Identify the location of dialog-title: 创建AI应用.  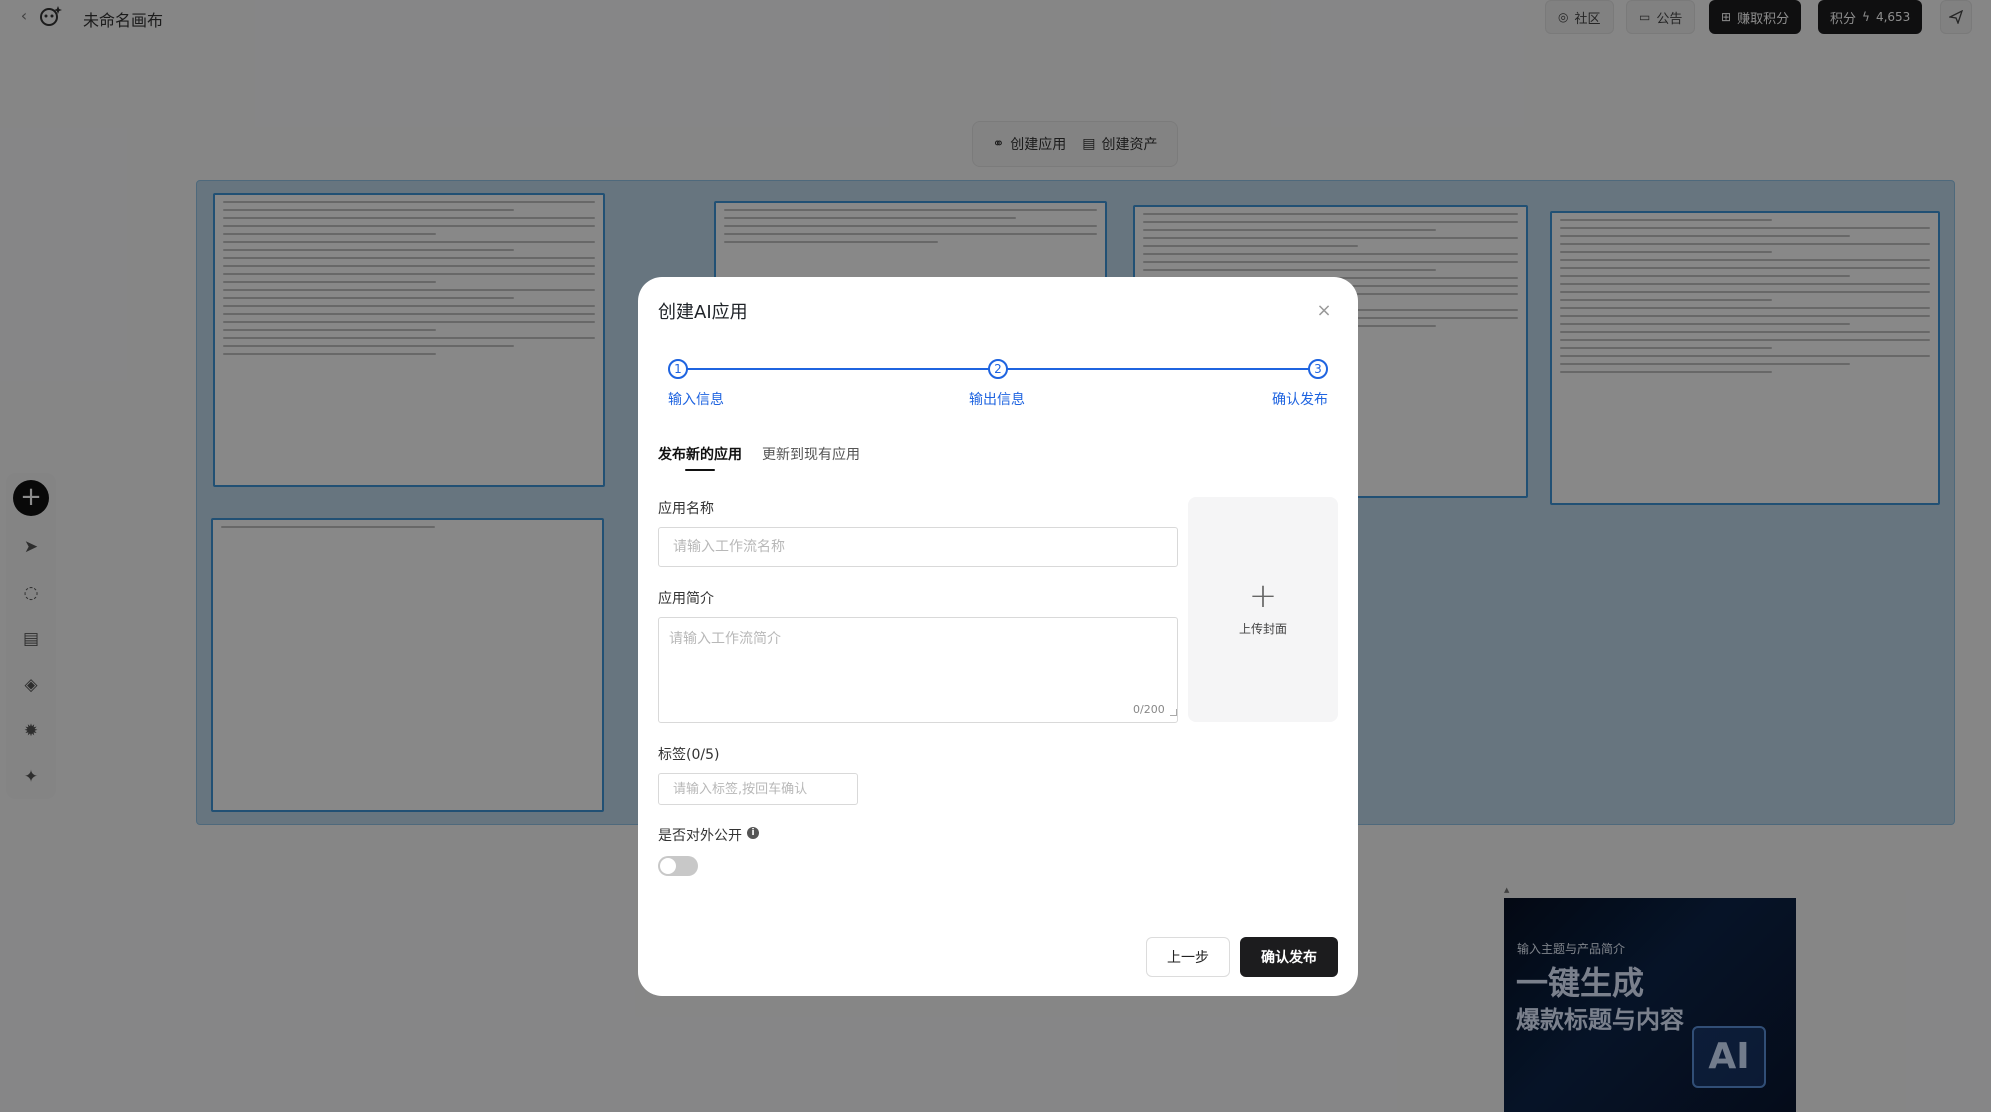
(703, 312).